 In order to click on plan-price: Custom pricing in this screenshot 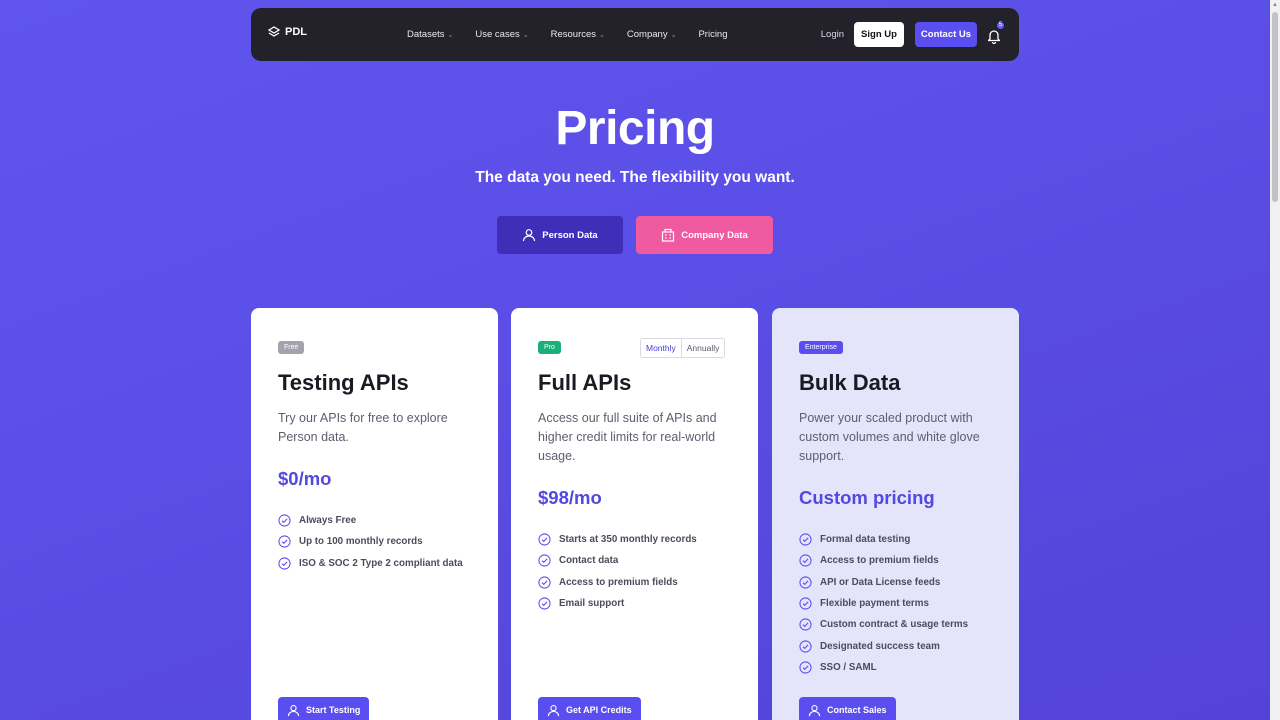, I will do `click(867, 497)`.